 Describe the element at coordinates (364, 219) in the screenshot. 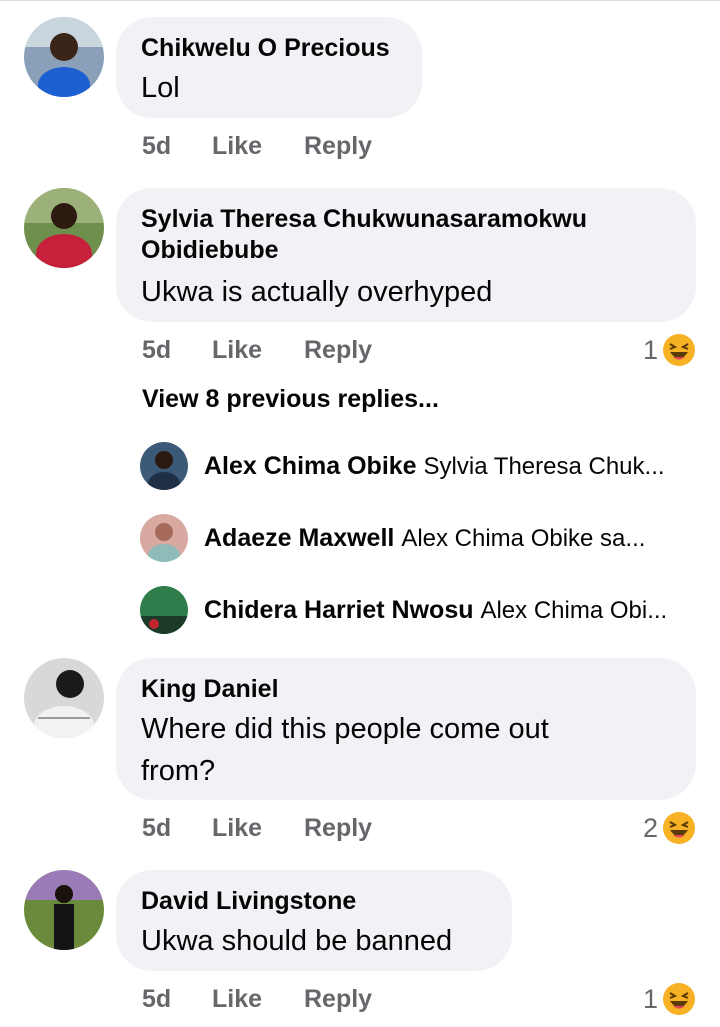

I see `comment-author-line1: Sylvia Theresa Chukwunasaramokwu` at that location.